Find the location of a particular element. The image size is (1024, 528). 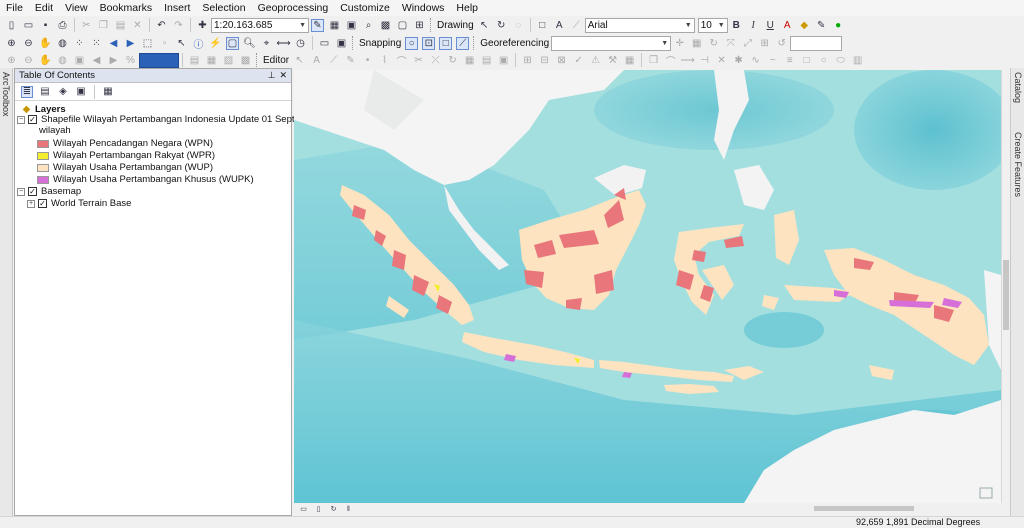

close-icon: ✕ is located at coordinates (283, 75).